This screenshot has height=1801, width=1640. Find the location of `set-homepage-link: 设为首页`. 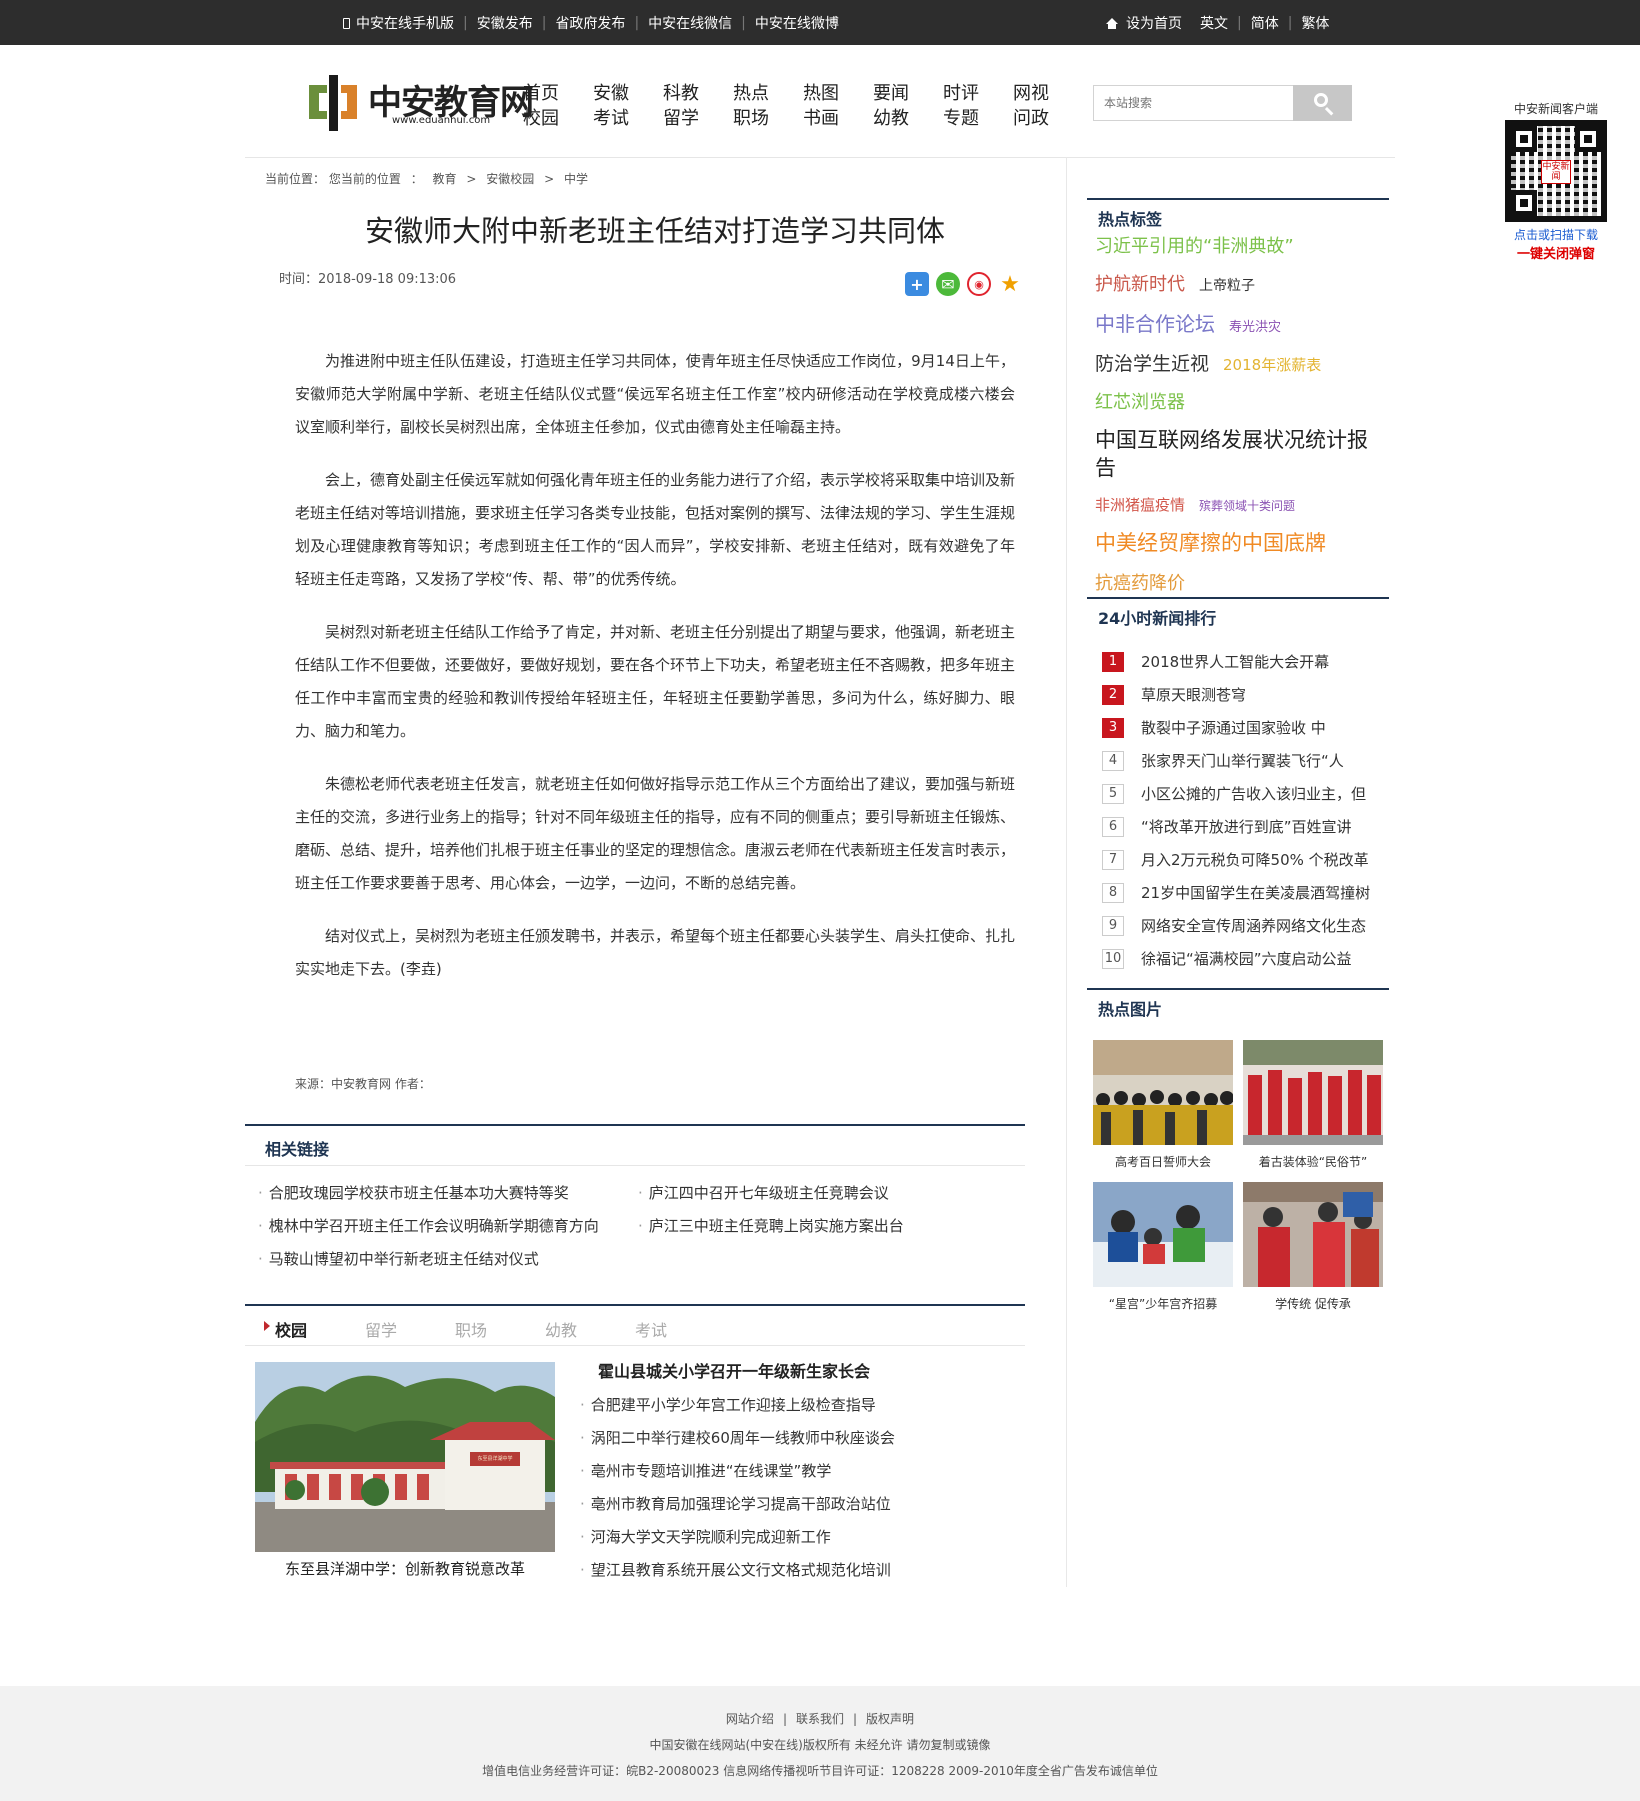

set-homepage-link: 设为首页 is located at coordinates (1154, 23).